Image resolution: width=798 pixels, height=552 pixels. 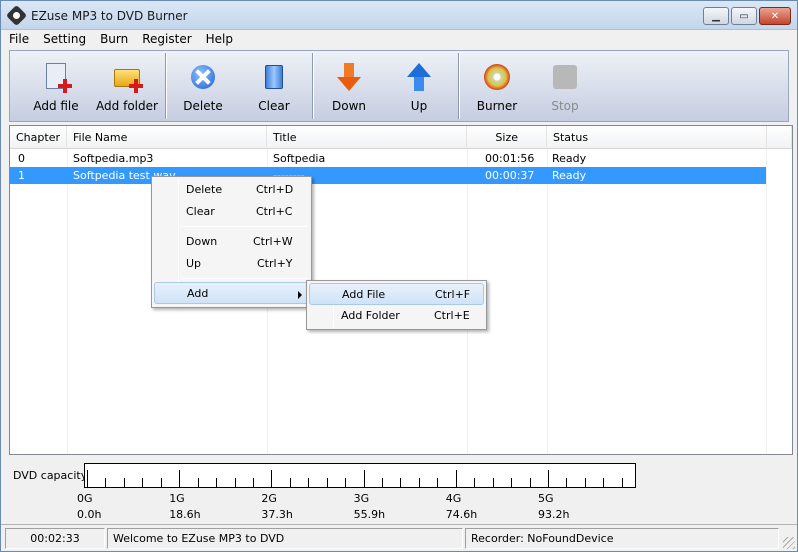 I want to click on menu-item-shortcut: Ctrl+C, so click(x=274, y=211).